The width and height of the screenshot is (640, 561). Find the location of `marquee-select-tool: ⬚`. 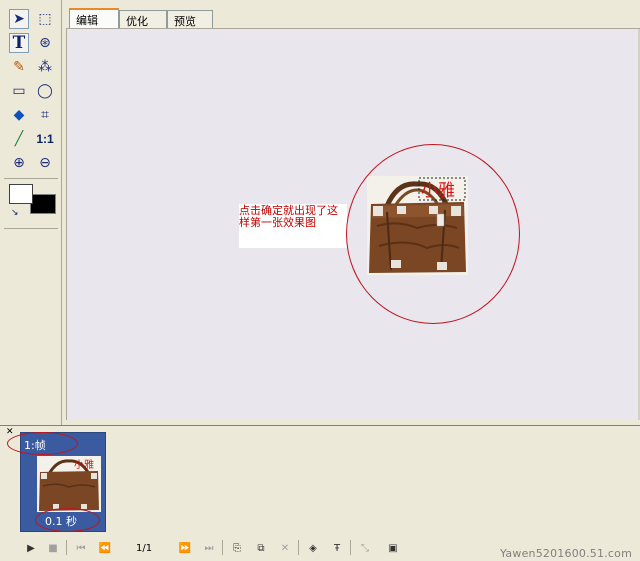

marquee-select-tool: ⬚ is located at coordinates (45, 19).